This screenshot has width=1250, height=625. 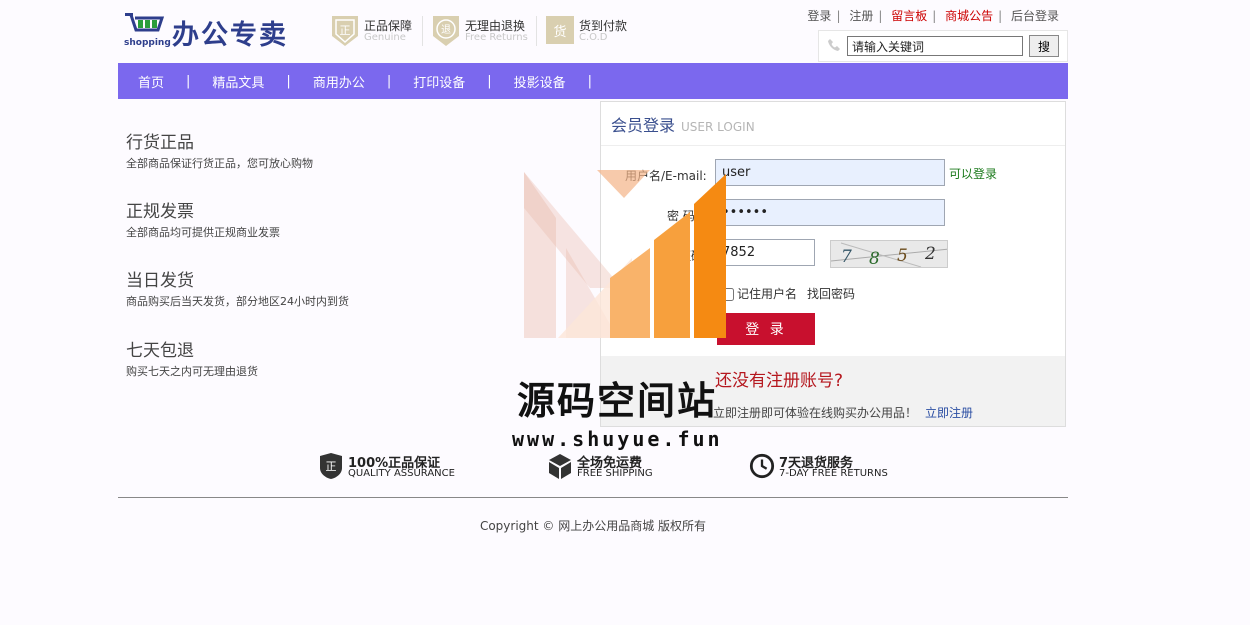 I want to click on login-header: 会员登录 USER LOGIN, so click(x=833, y=124).